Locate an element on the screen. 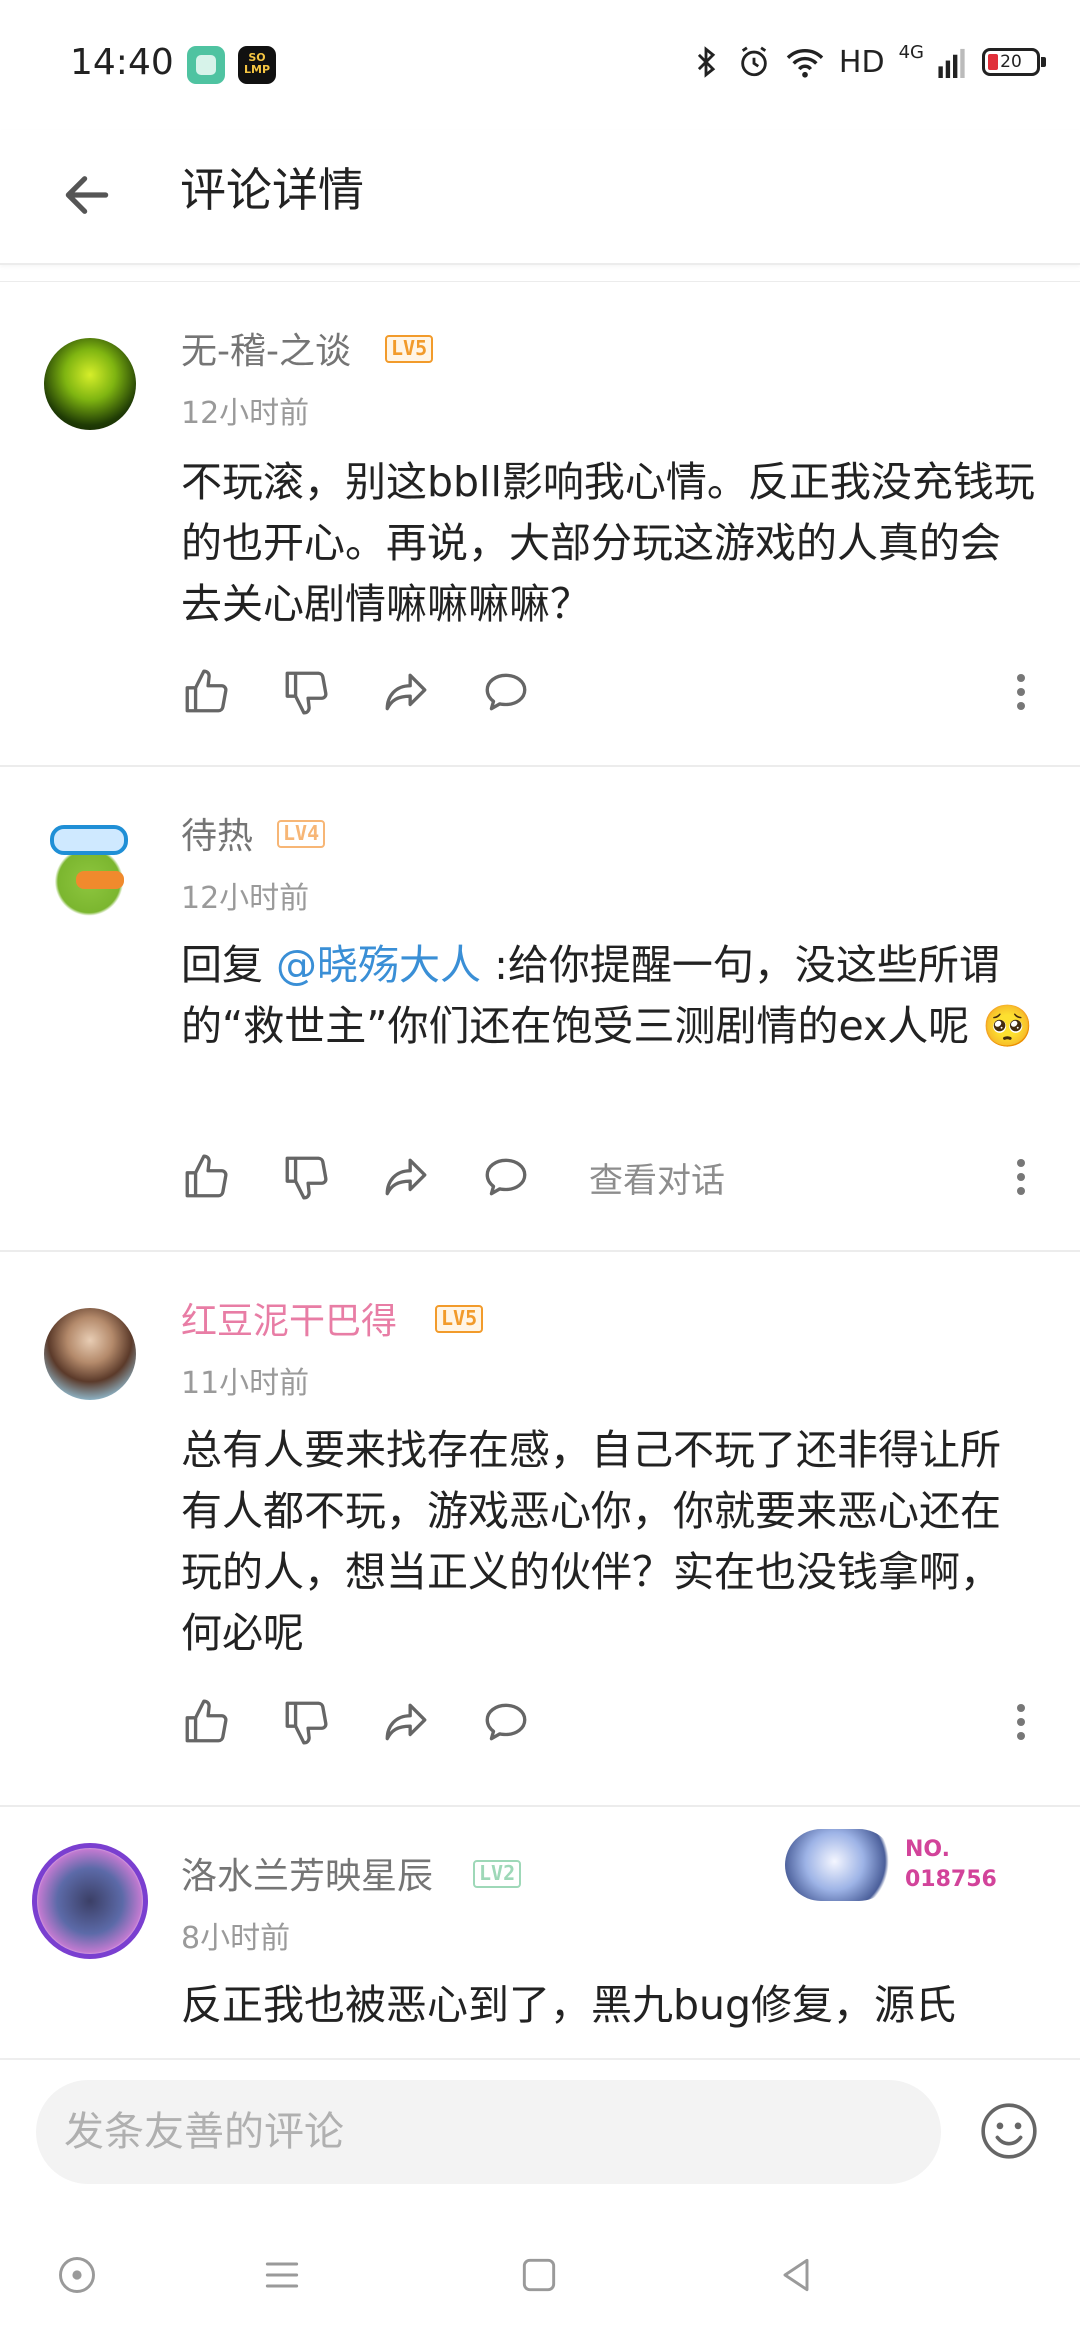 Image resolution: width=1080 pixels, height=2340 pixels. bluetooth-icon is located at coordinates (706, 62).